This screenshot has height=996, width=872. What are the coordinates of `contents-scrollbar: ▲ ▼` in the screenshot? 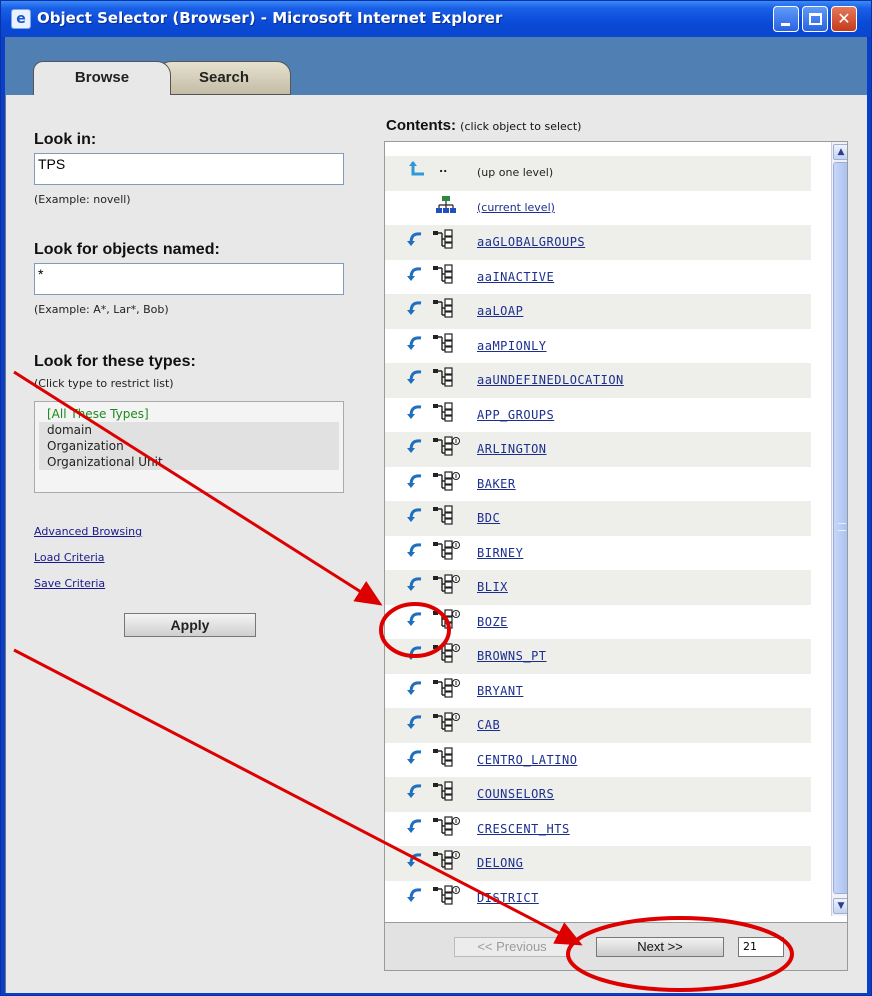 It's located at (839, 529).